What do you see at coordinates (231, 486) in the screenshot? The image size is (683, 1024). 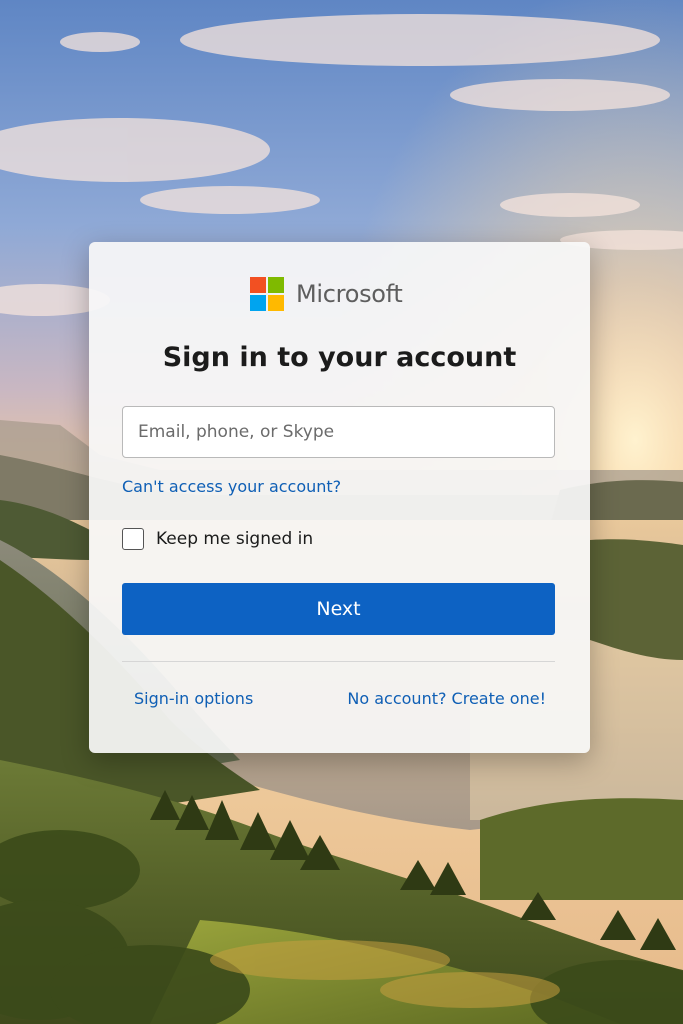 I see `cant-access-account-link: Can't access your account?` at bounding box center [231, 486].